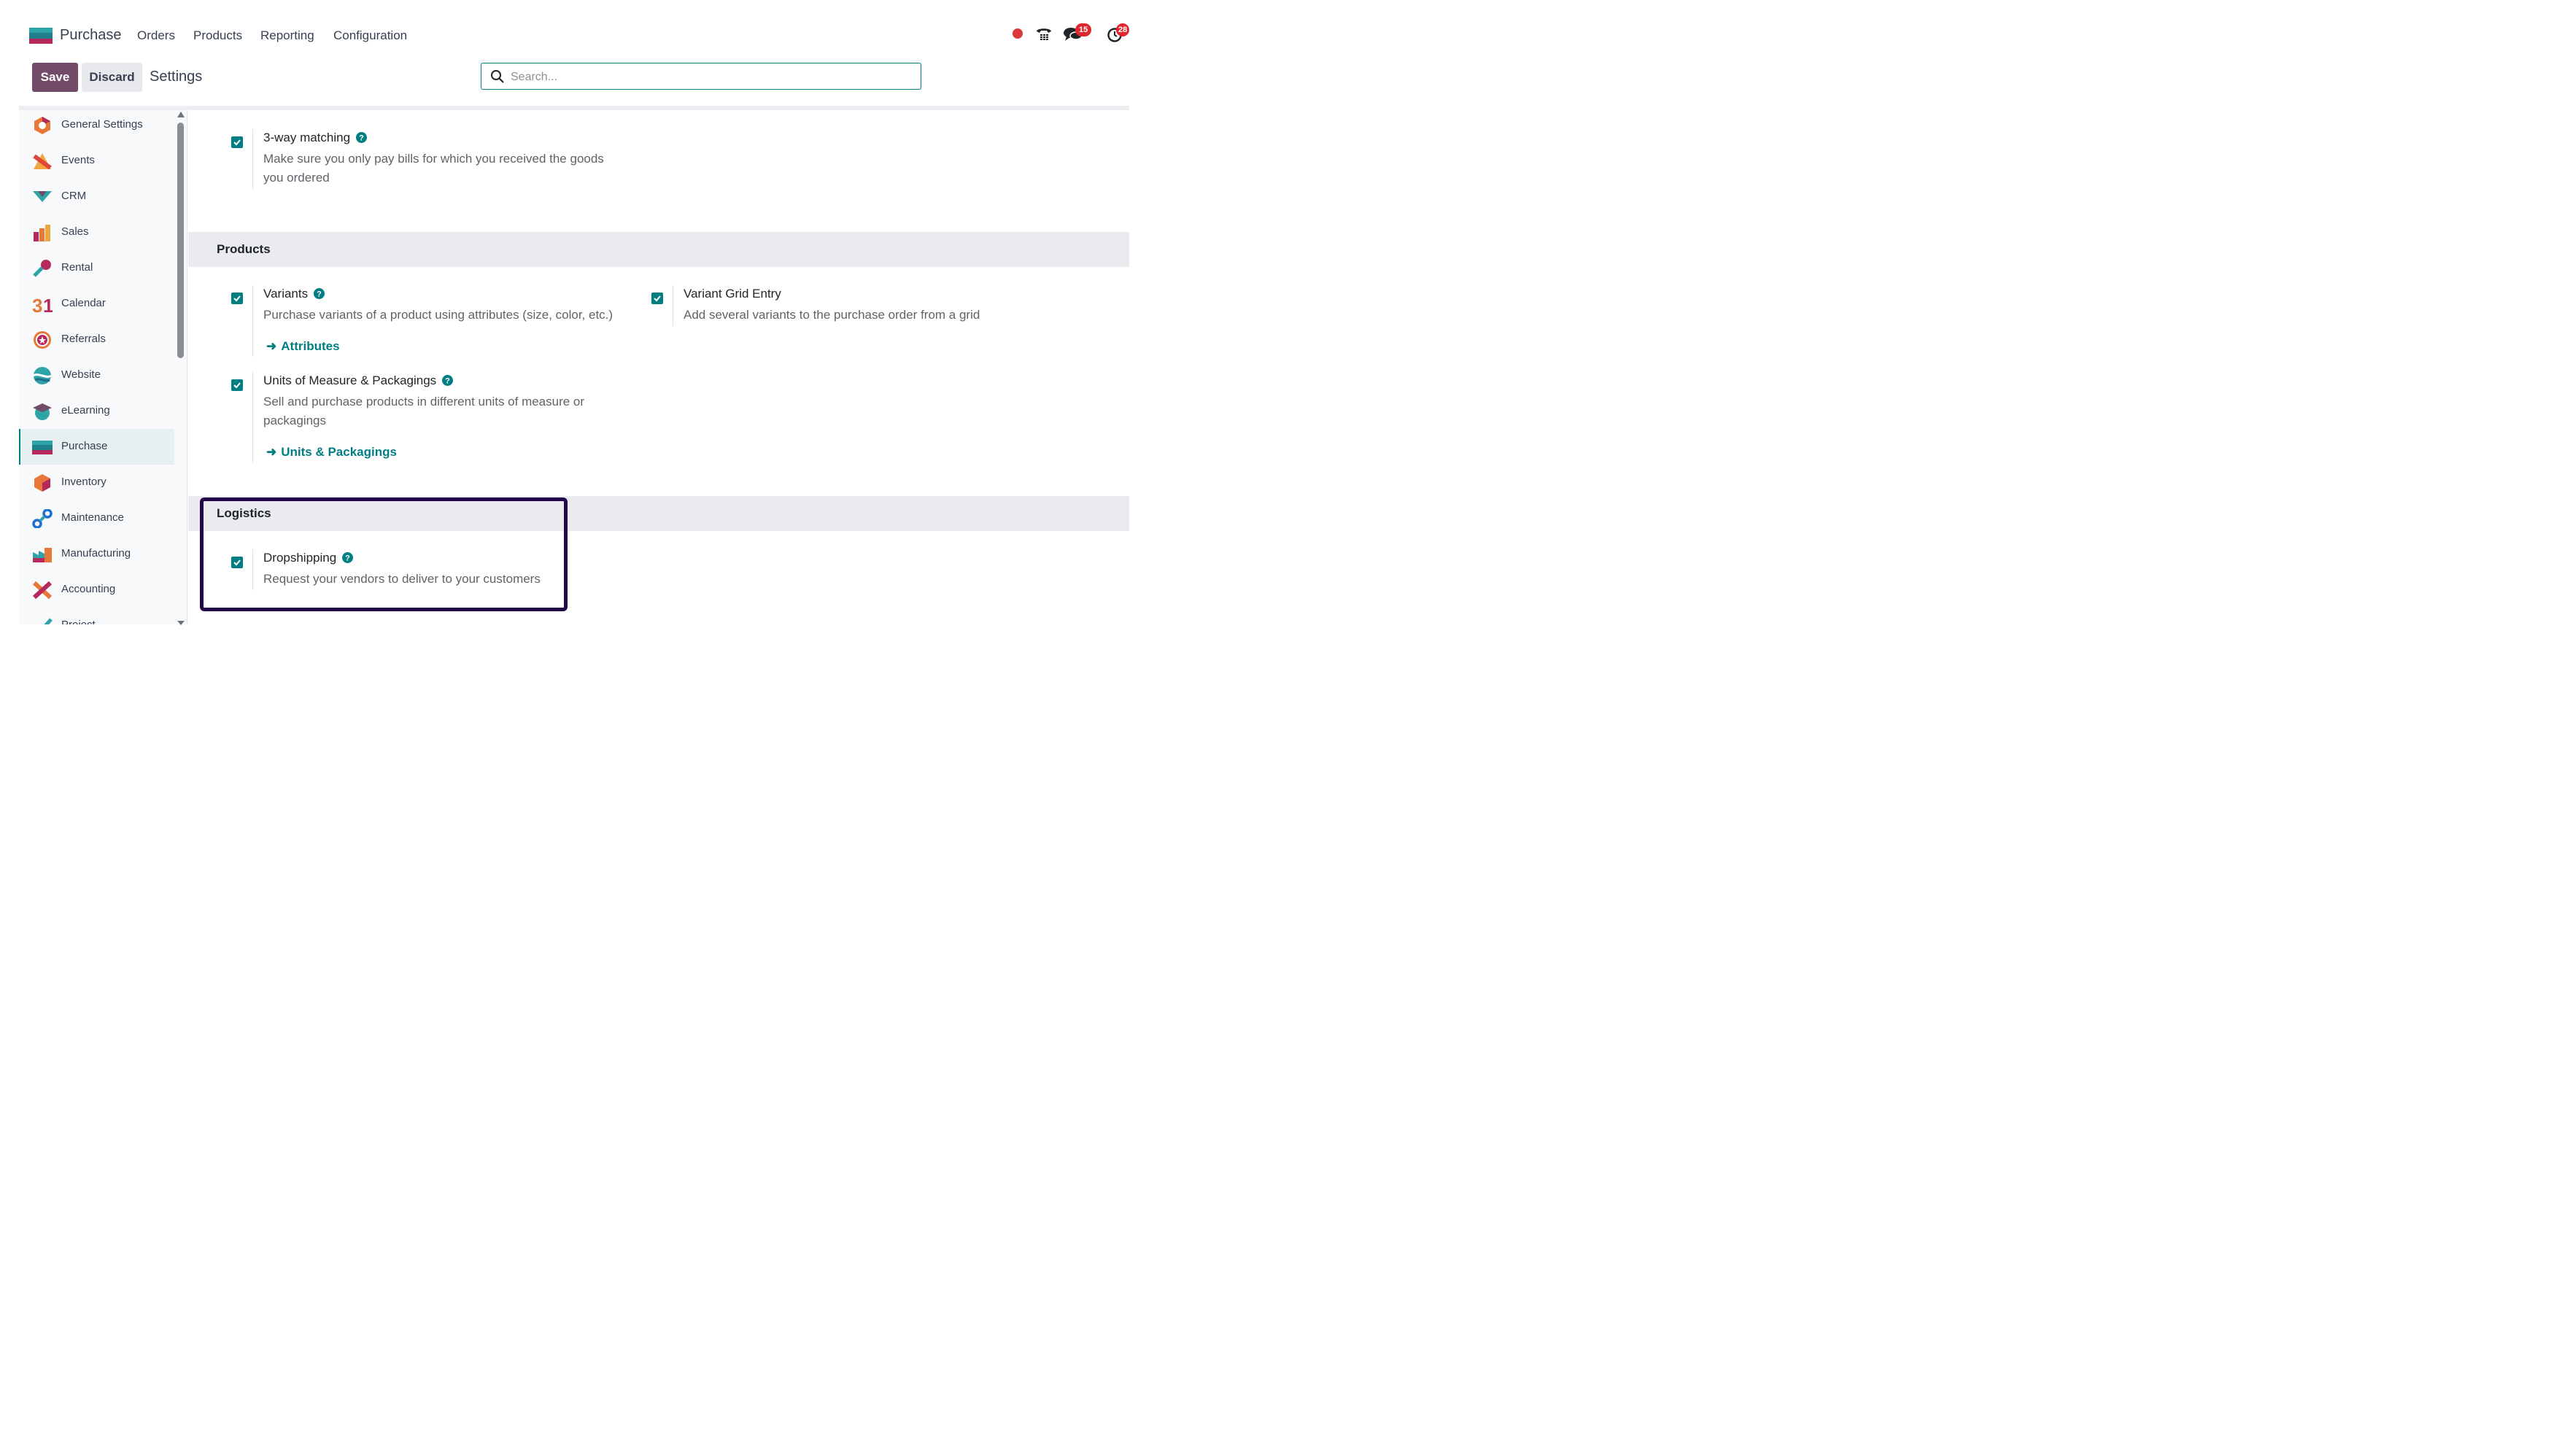 The height and width of the screenshot is (1456, 2559). I want to click on sidebar-label: Rental, so click(77, 267).